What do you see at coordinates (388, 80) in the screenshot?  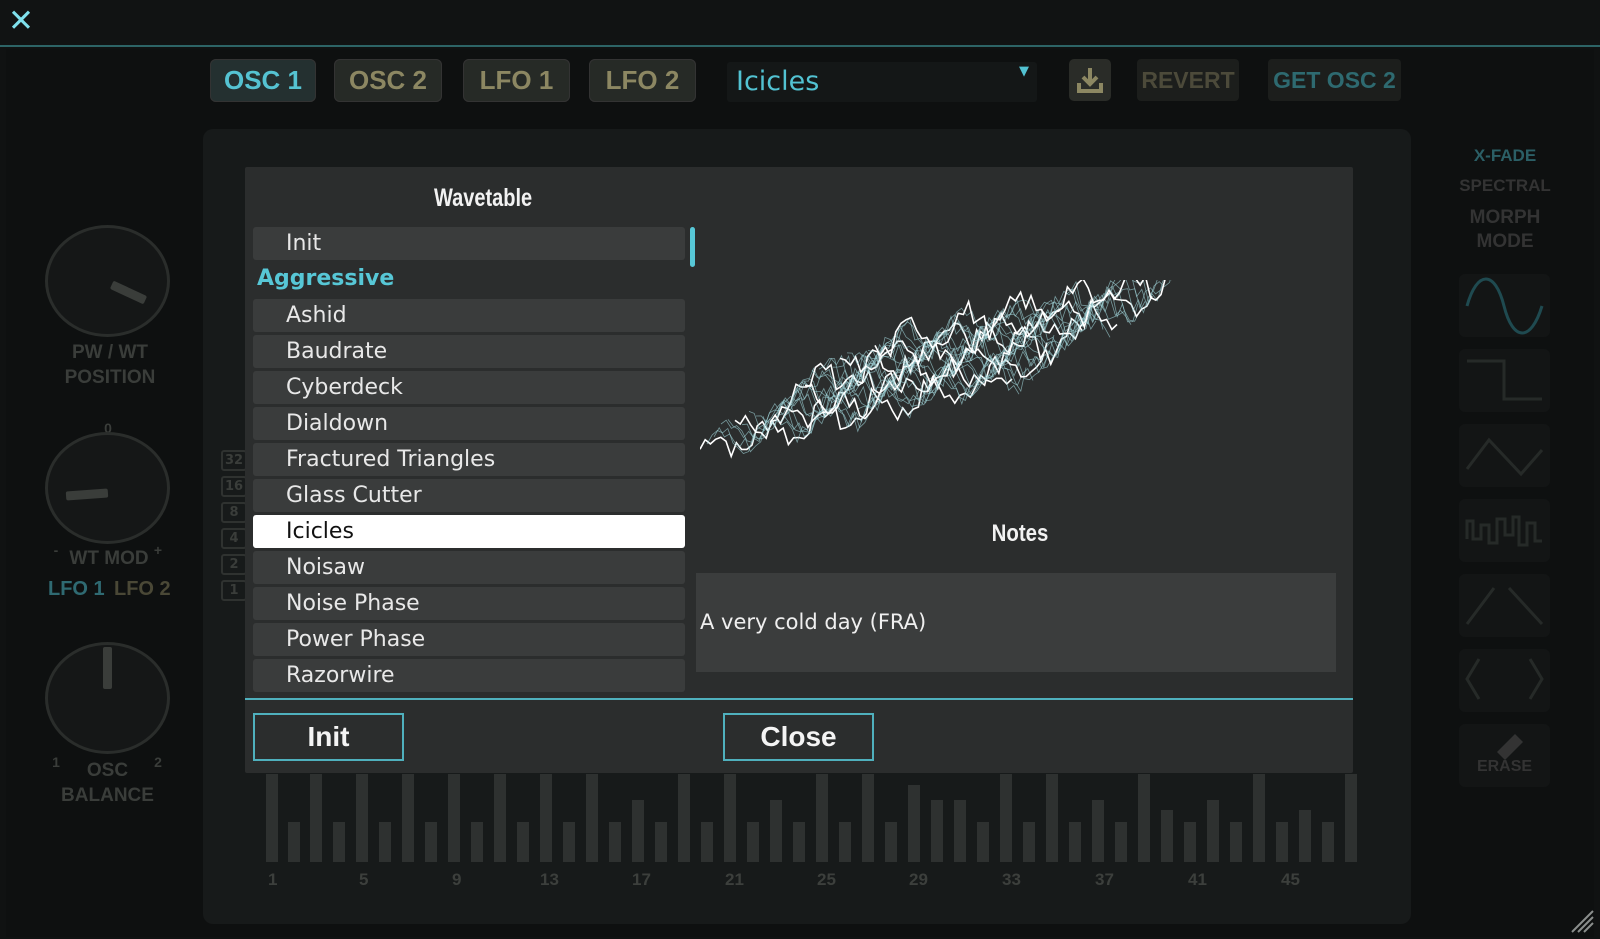 I see `tab-osc-2: OSC 2` at bounding box center [388, 80].